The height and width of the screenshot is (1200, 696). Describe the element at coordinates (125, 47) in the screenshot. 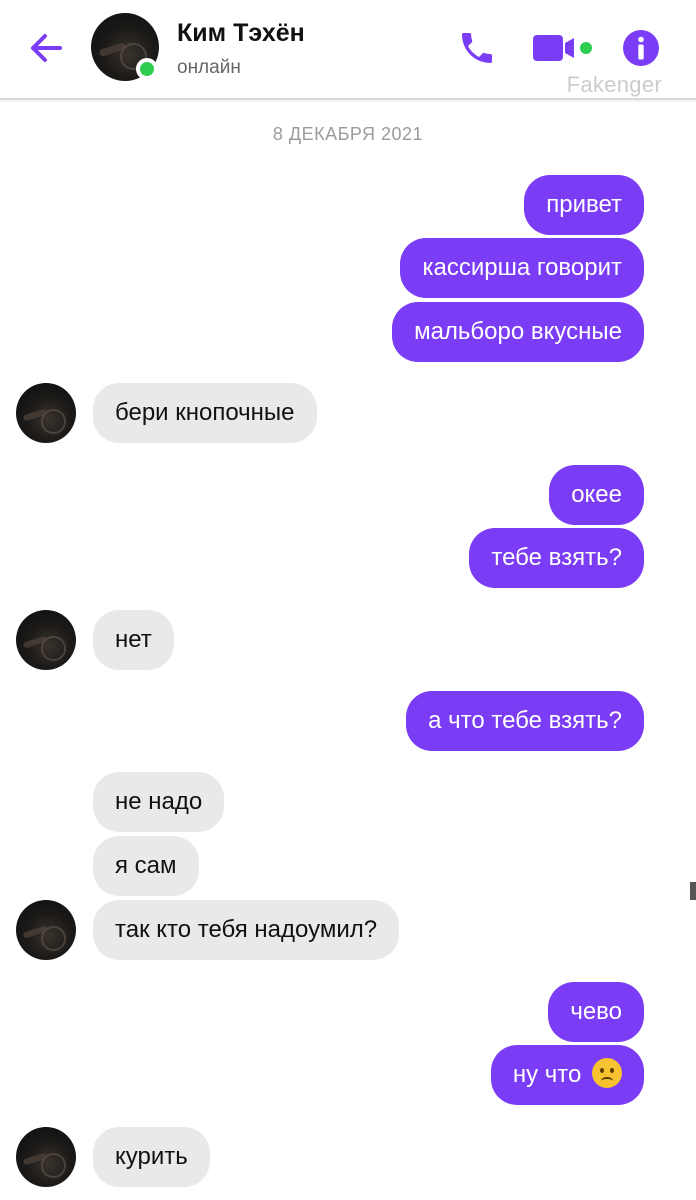

I see `contact-avatar` at that location.